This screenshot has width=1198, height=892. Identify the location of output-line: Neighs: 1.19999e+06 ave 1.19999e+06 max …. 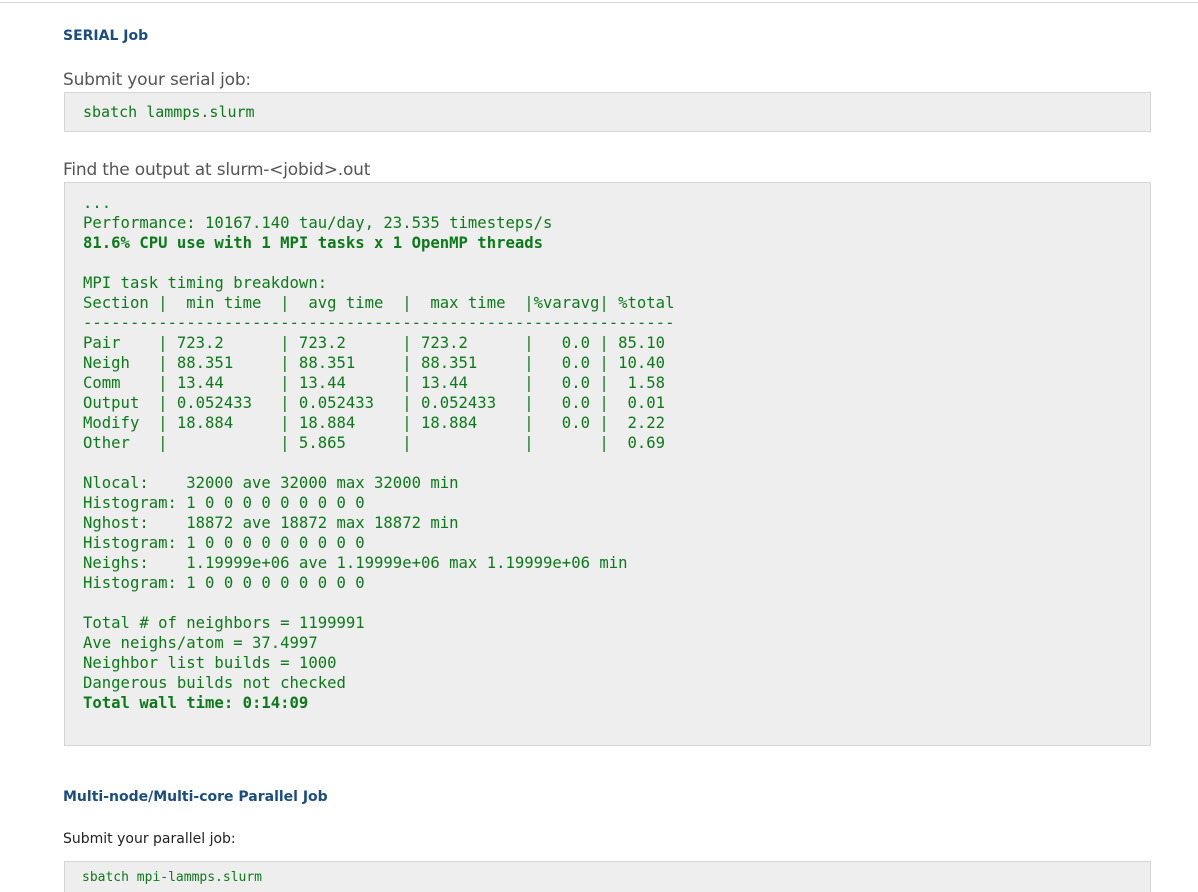
(355, 563).